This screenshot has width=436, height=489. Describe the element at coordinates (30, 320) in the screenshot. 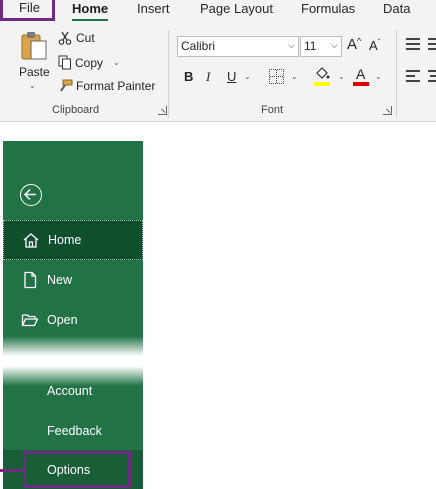

I see `open-folder-icon` at that location.